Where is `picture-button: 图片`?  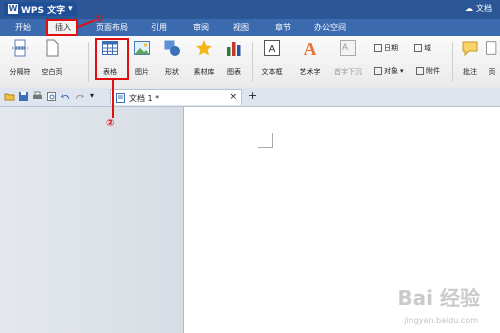
picture-button: 图片 is located at coordinates (142, 58).